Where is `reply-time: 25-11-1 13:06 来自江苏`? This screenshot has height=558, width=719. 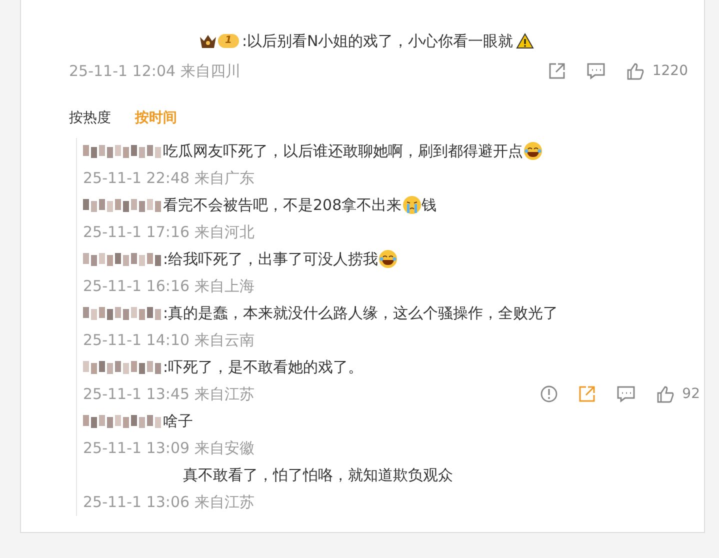 reply-time: 25-11-1 13:06 来自江苏 is located at coordinates (168, 502).